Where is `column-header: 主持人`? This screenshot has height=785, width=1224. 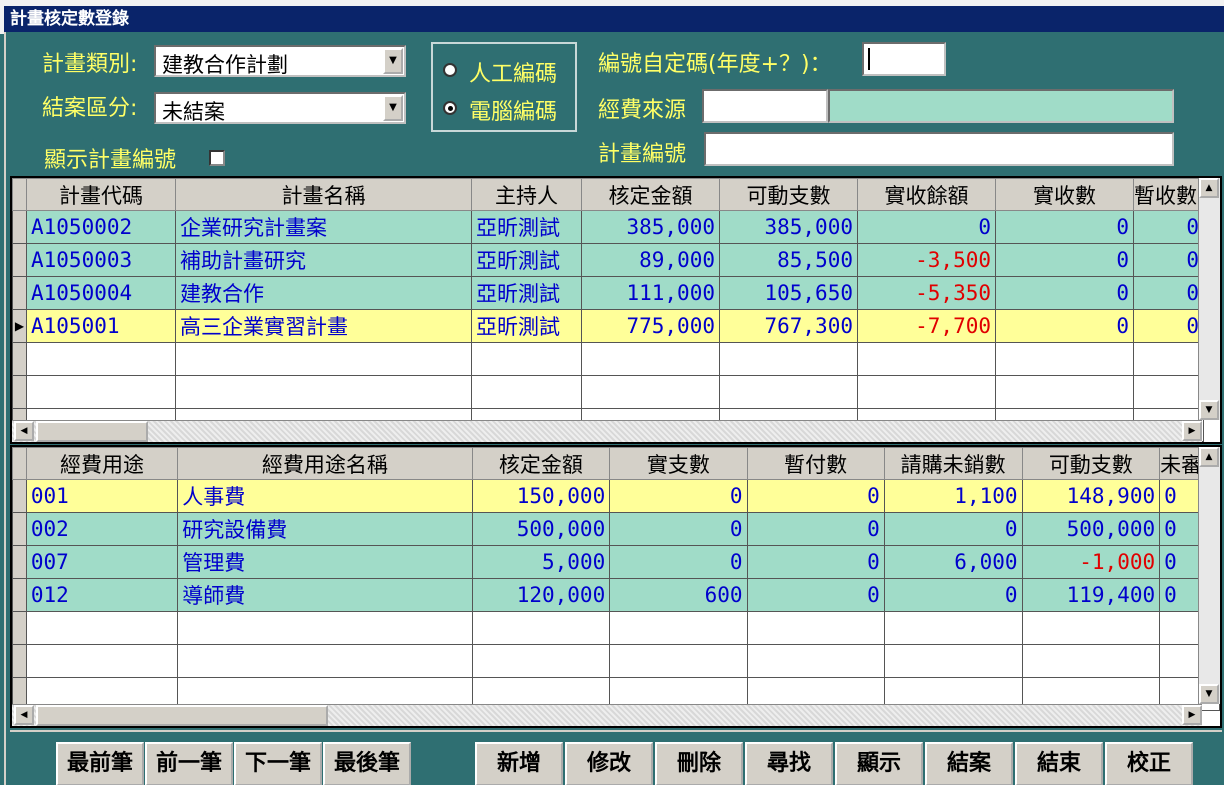
column-header: 主持人 is located at coordinates (526, 194).